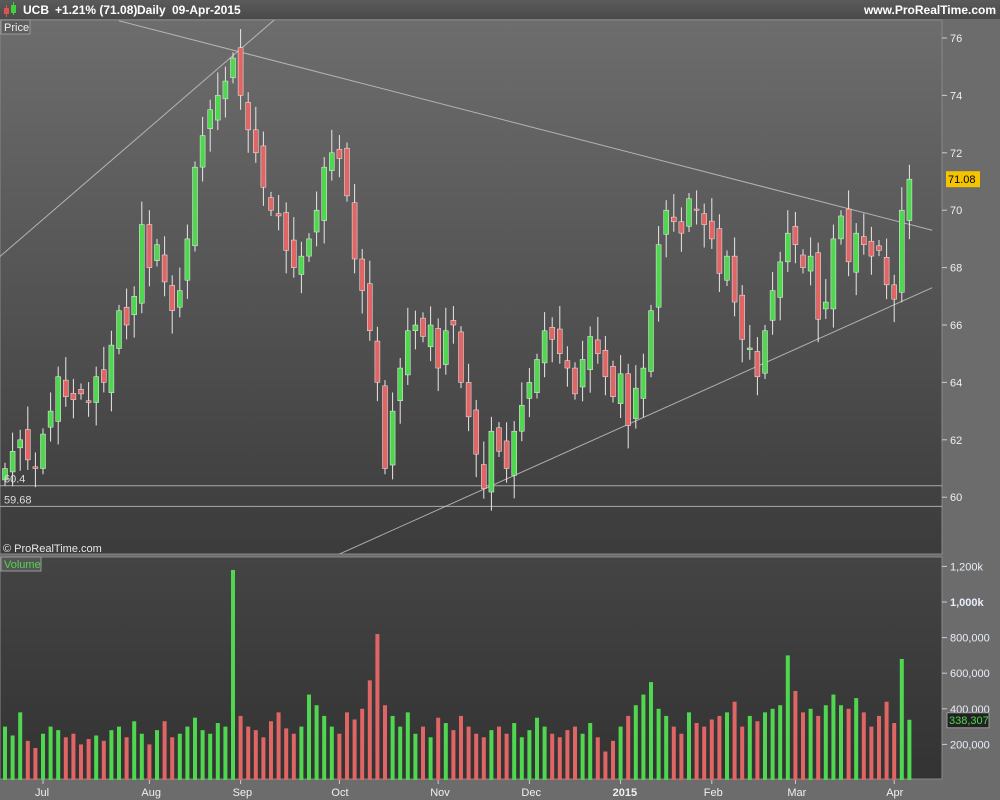  I want to click on level-label: 60.4, so click(14, 480).